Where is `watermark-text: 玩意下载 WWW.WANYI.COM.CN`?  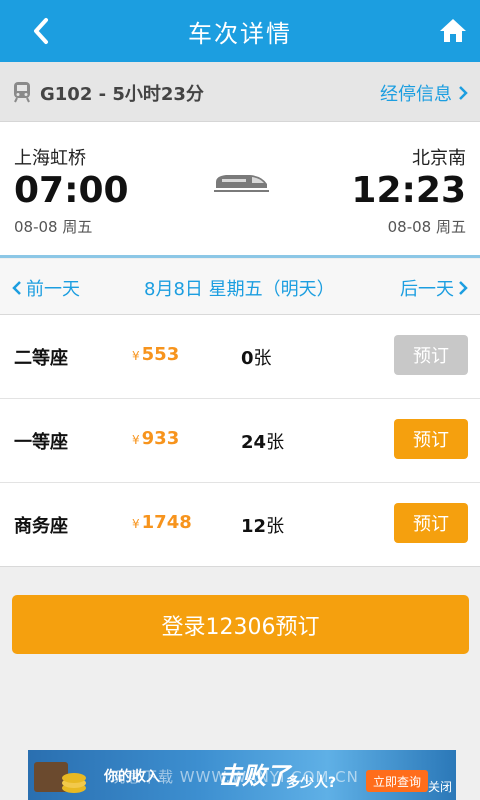 watermark-text: 玩意下载 WWW.WANYI.COM.CN is located at coordinates (234, 777).